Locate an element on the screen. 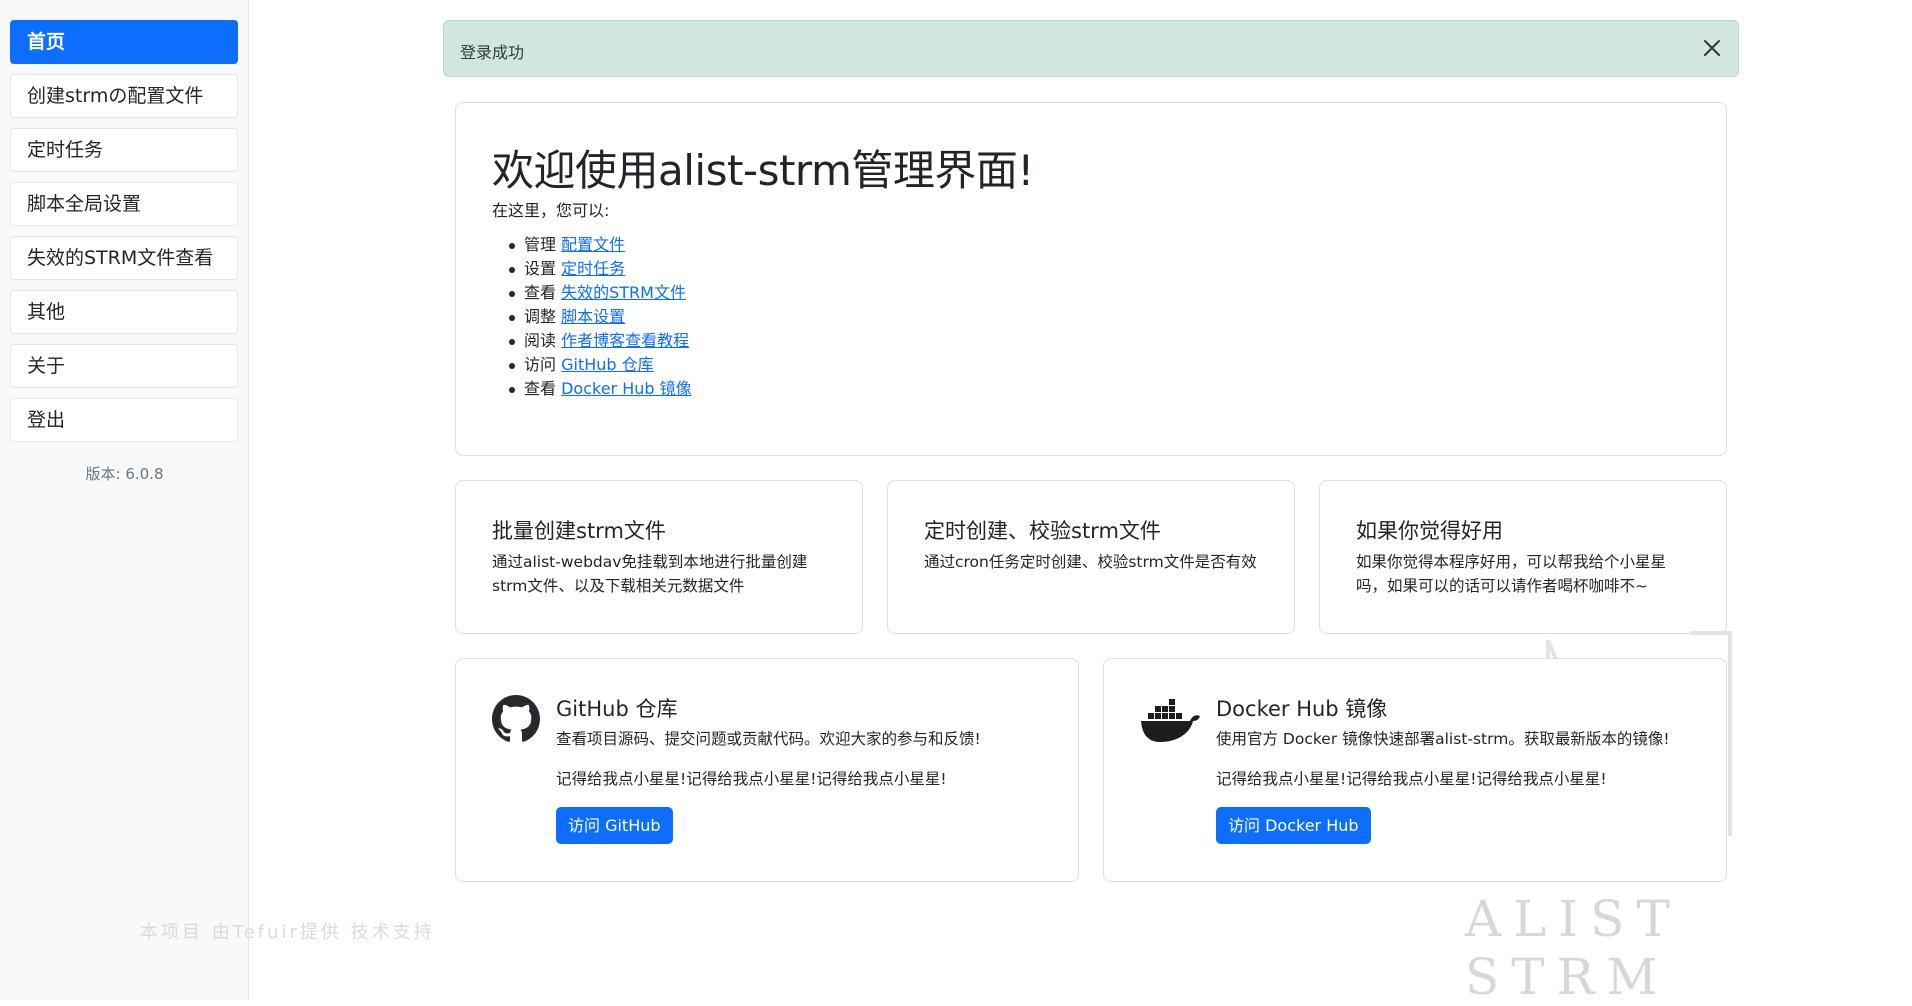 The width and height of the screenshot is (1912, 1006). link-scheduled-tasks: 定时任务 is located at coordinates (593, 268).